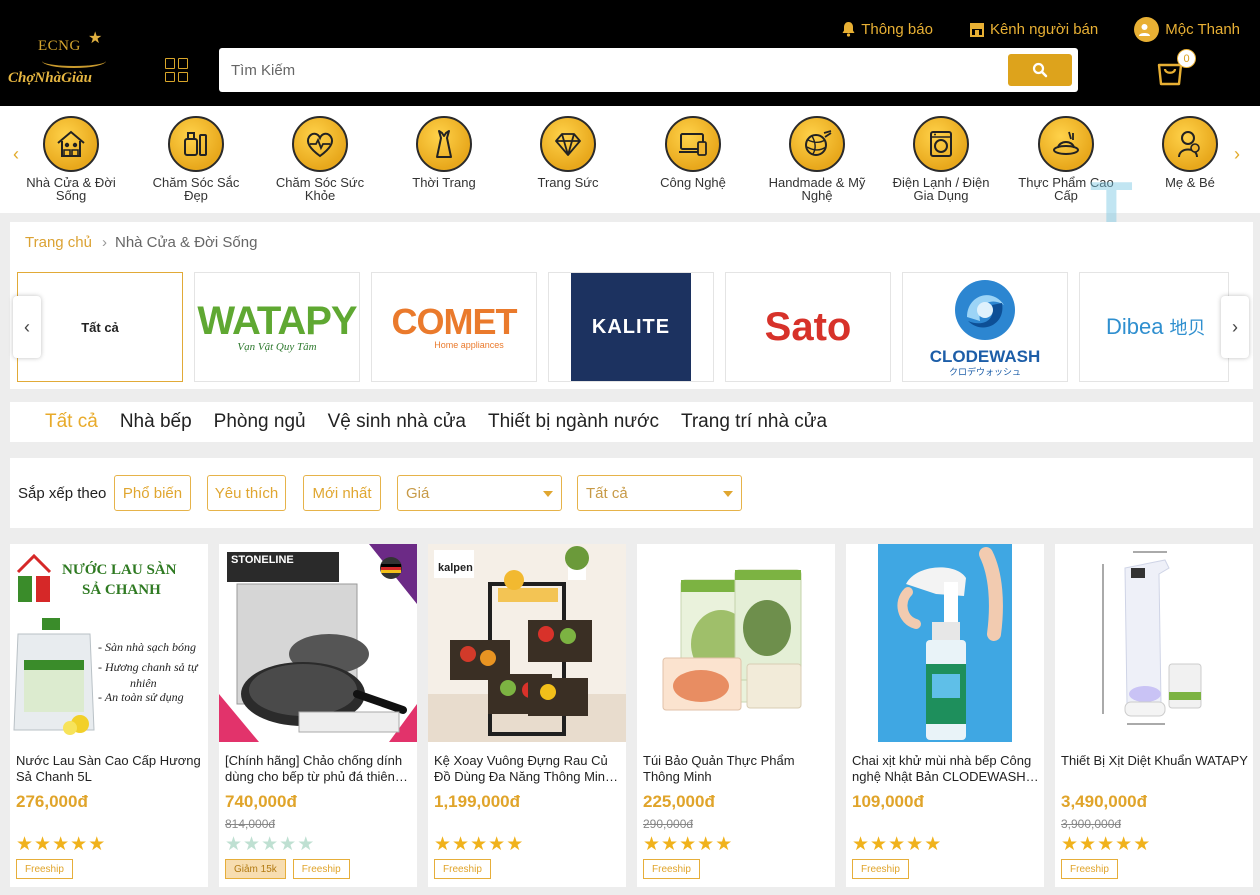 The height and width of the screenshot is (895, 1260). Describe the element at coordinates (1187, 29) in the screenshot. I see `user-account-link: Mộc Thanh` at that location.